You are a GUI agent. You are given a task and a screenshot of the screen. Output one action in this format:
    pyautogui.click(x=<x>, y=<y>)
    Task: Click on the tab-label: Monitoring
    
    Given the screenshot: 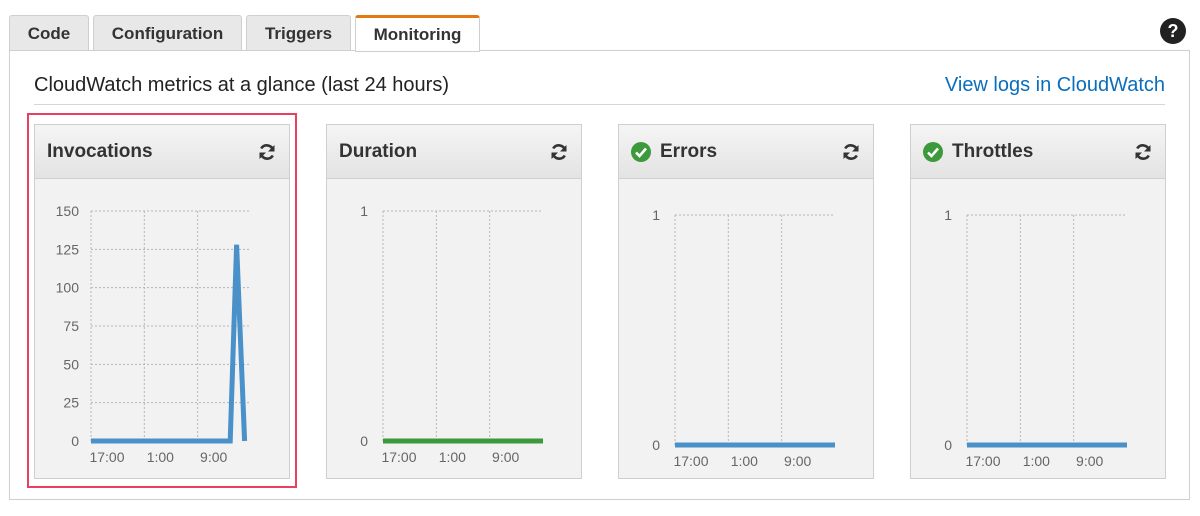 What is the action you would take?
    pyautogui.click(x=417, y=34)
    